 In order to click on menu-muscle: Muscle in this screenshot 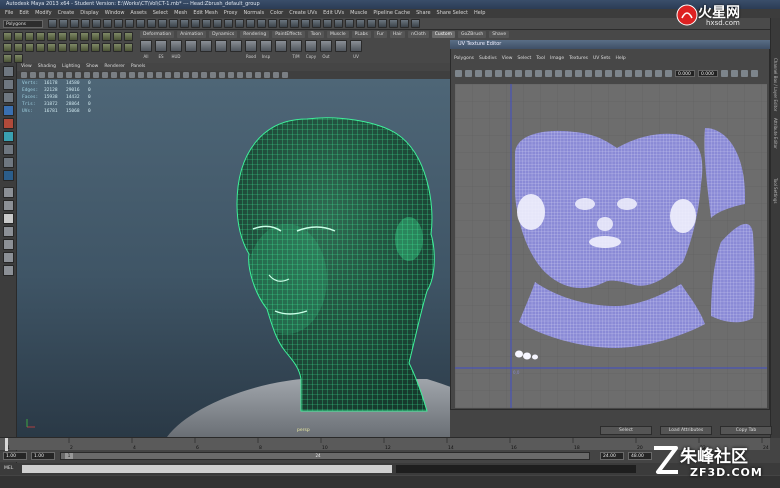, I will do `click(358, 13)`.